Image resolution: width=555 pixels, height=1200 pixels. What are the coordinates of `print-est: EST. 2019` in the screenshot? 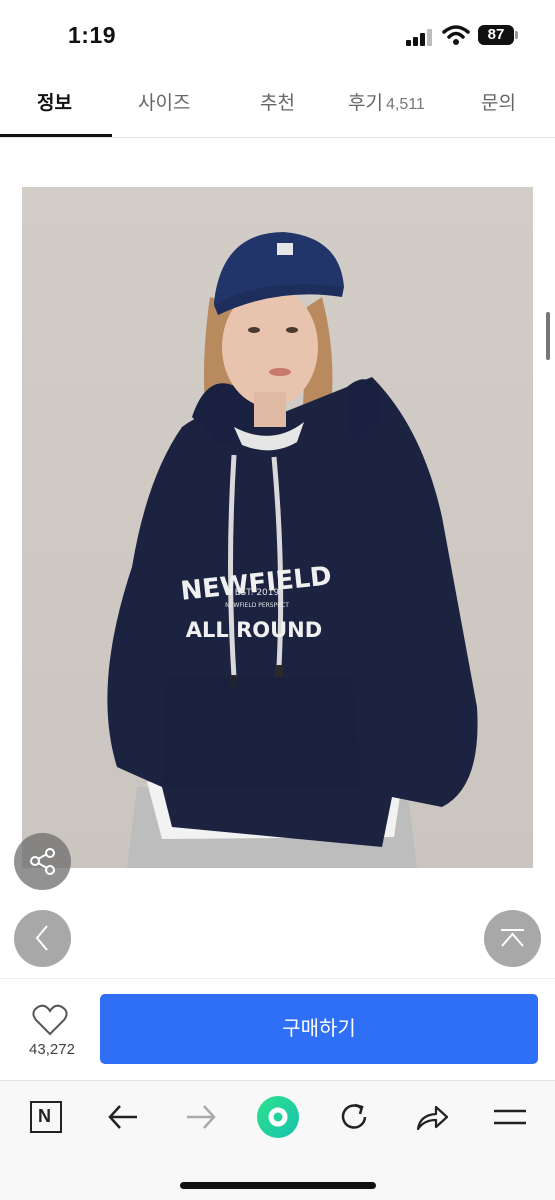 It's located at (257, 593).